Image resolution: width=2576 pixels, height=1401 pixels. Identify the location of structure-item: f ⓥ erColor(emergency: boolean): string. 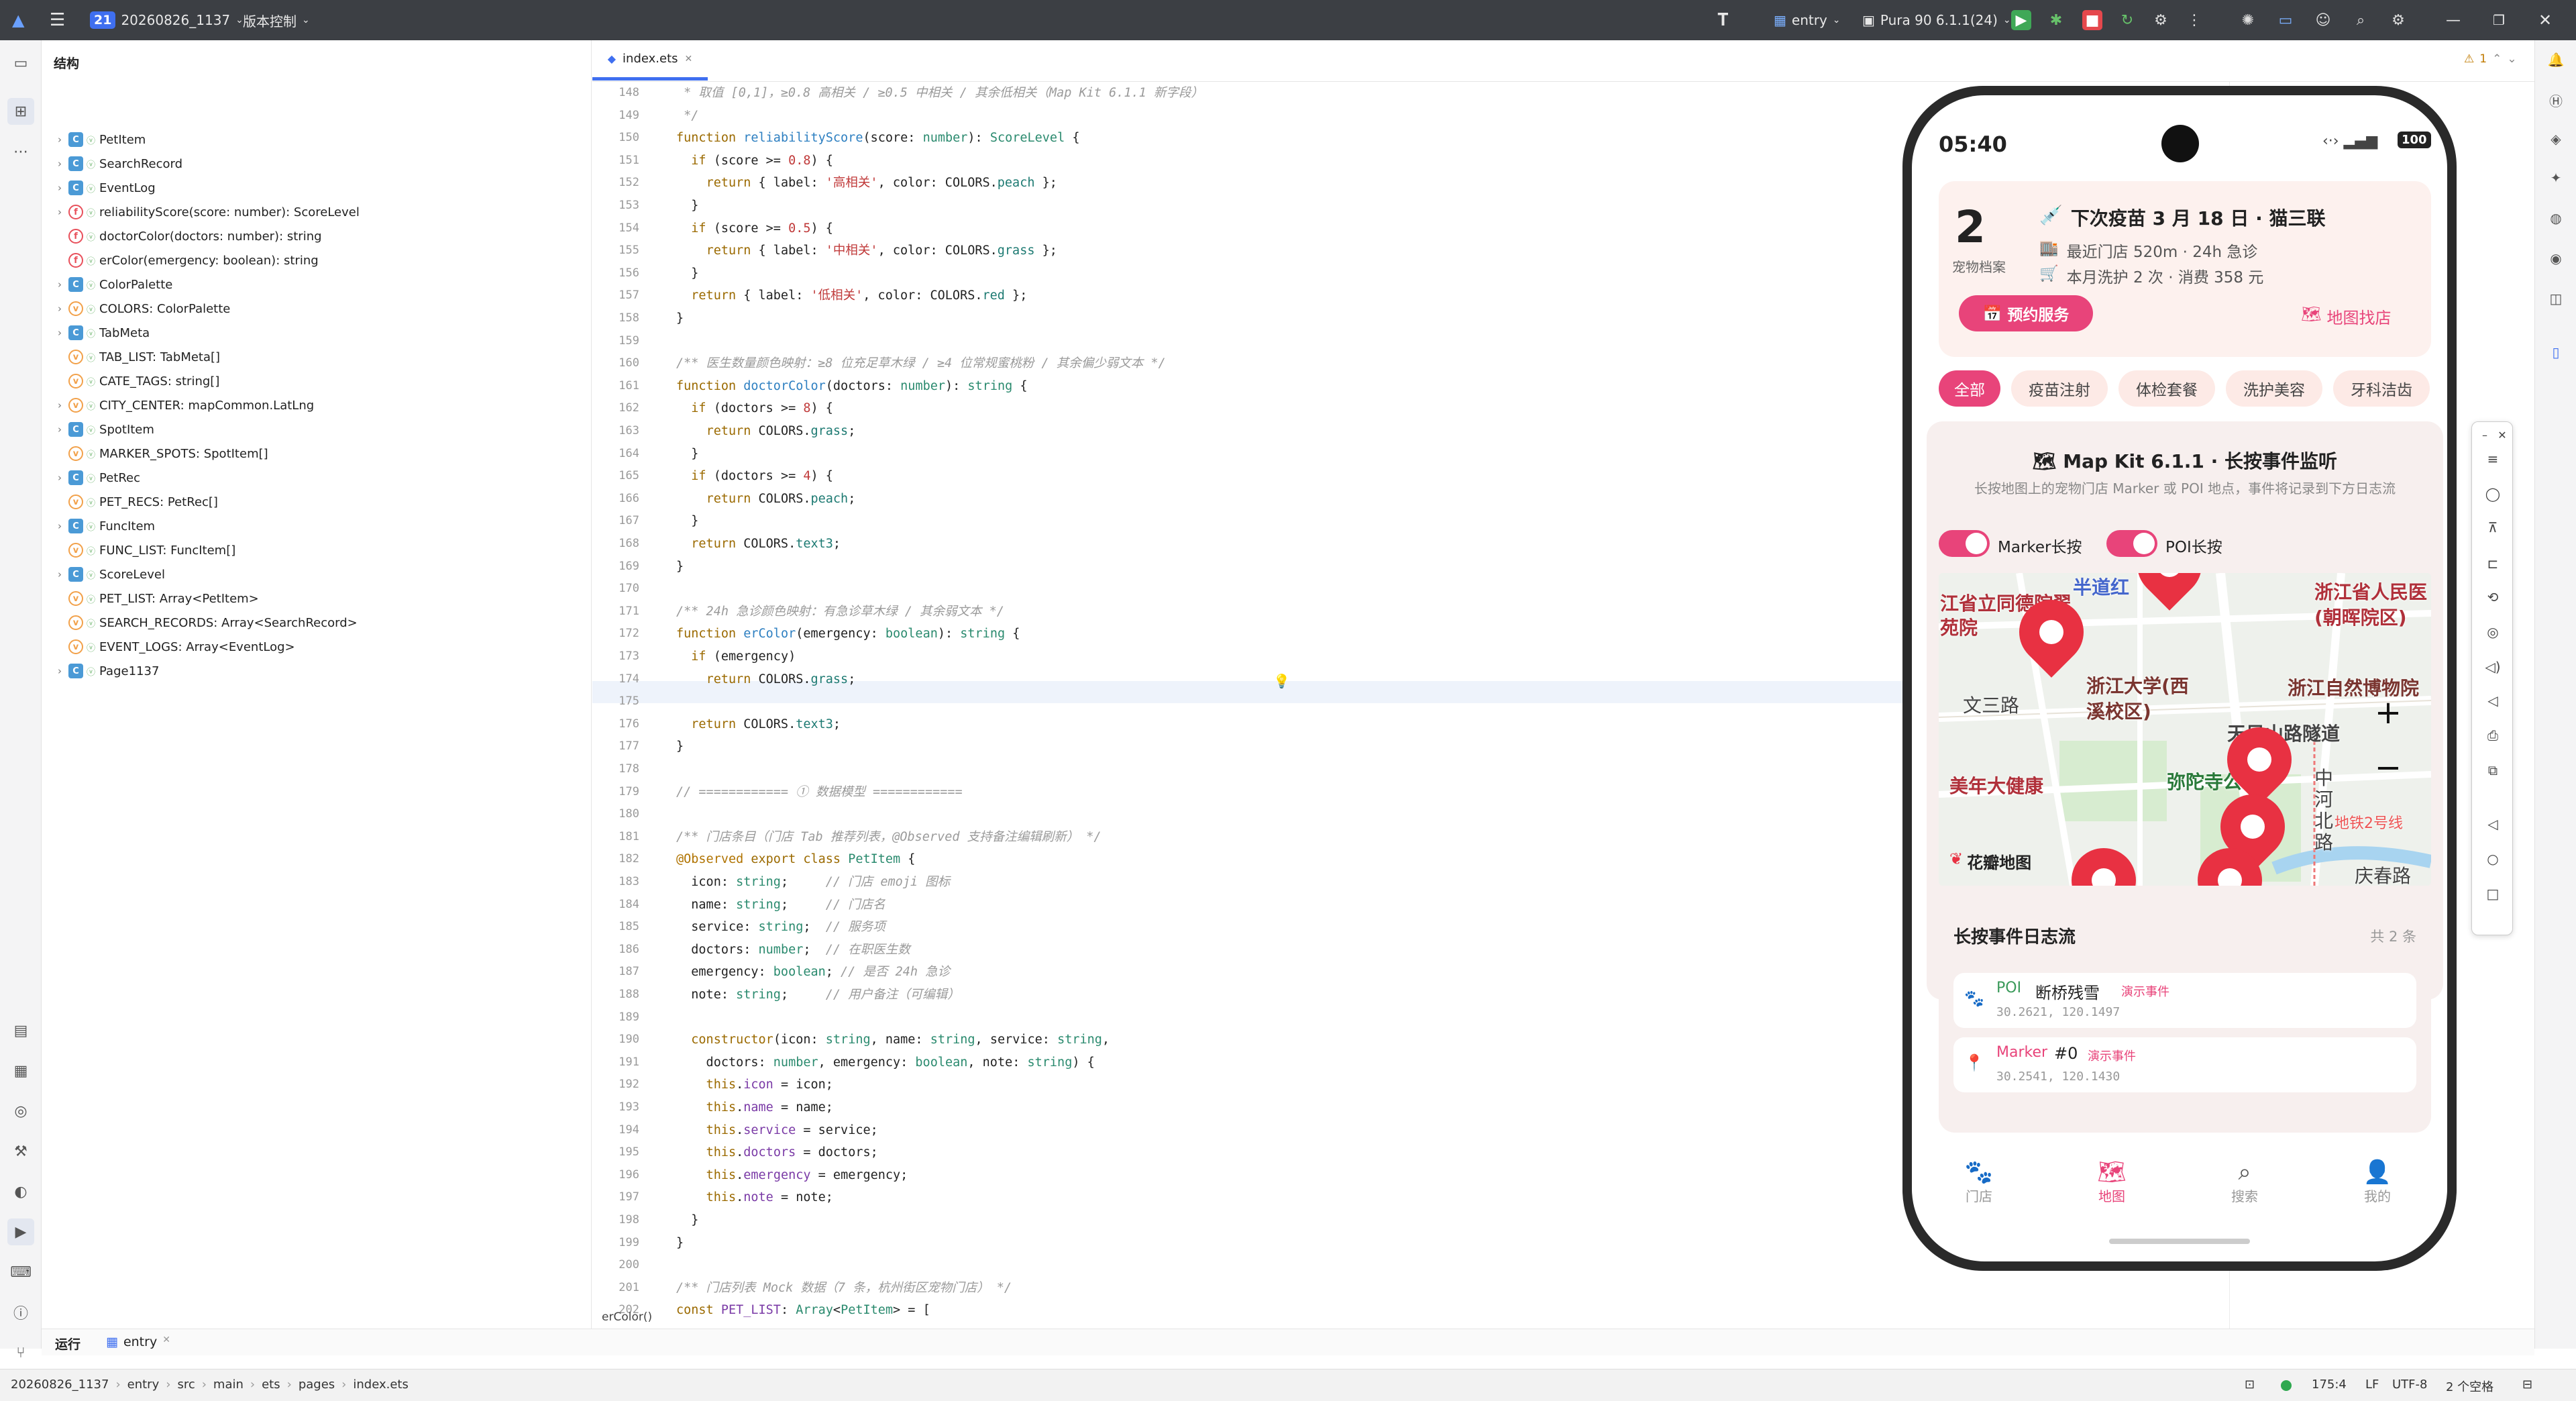
(185, 260).